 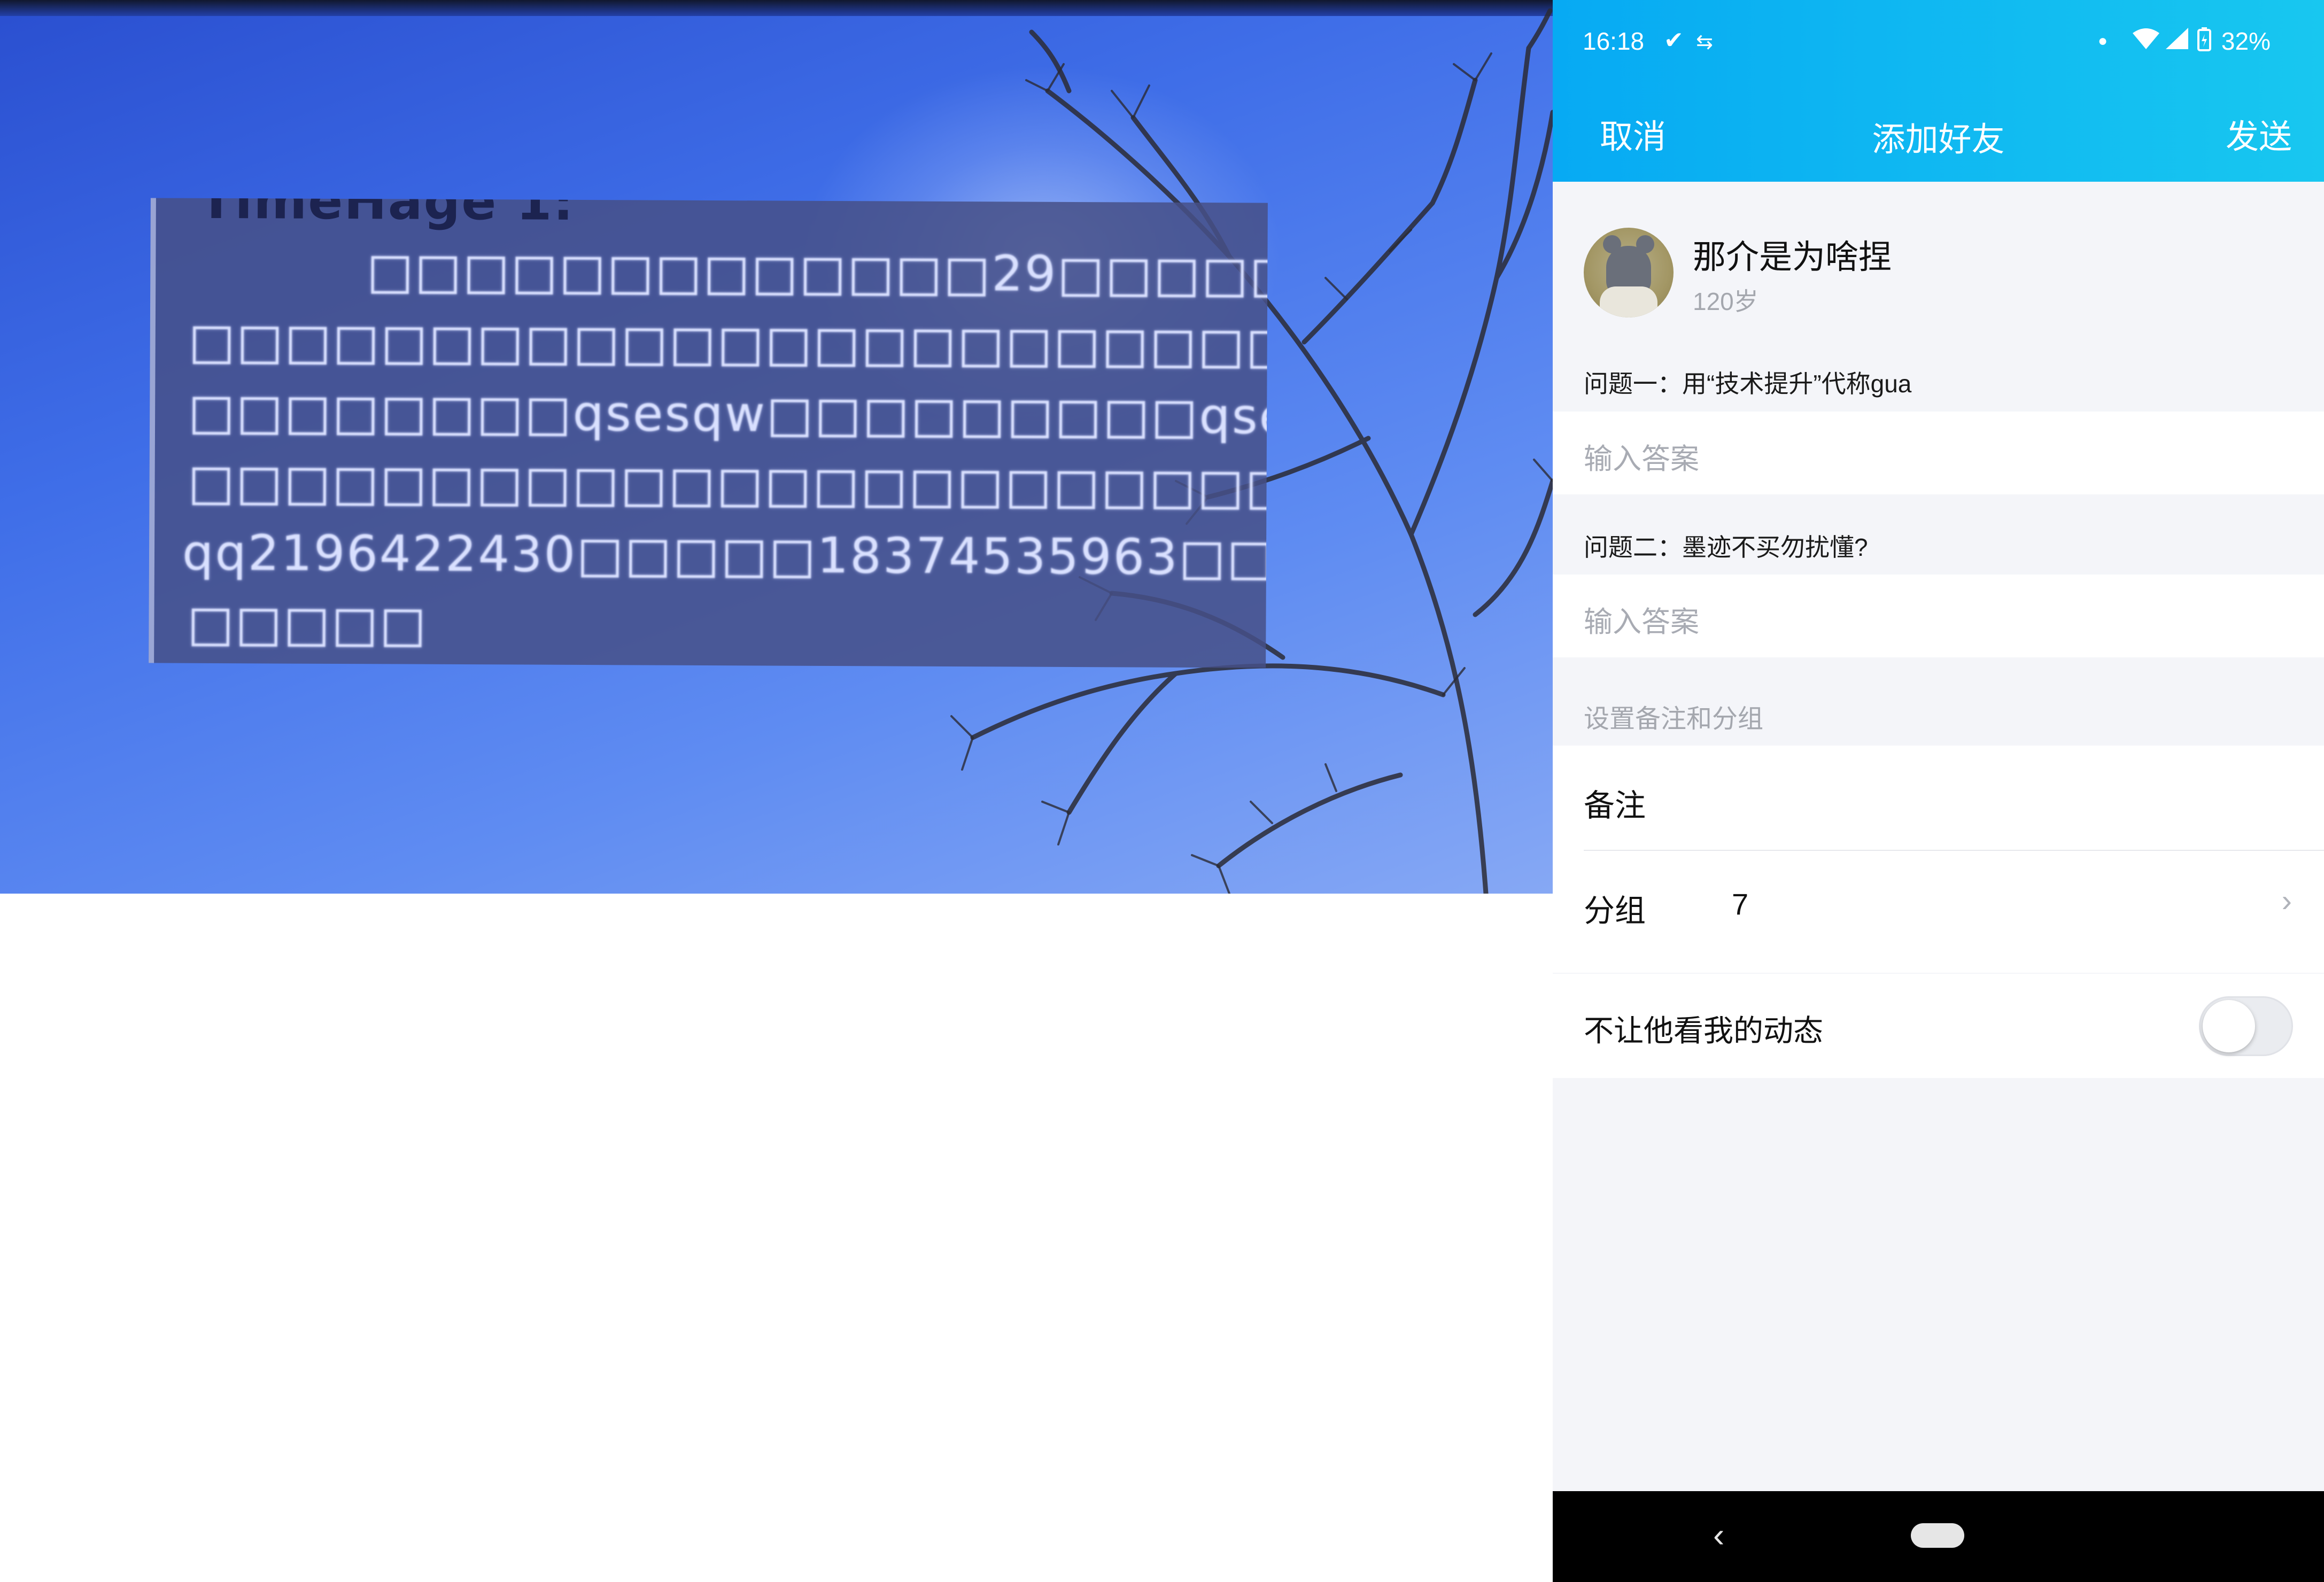 What do you see at coordinates (1674, 719) in the screenshot?
I see `section-header: 设置备注和分组` at bounding box center [1674, 719].